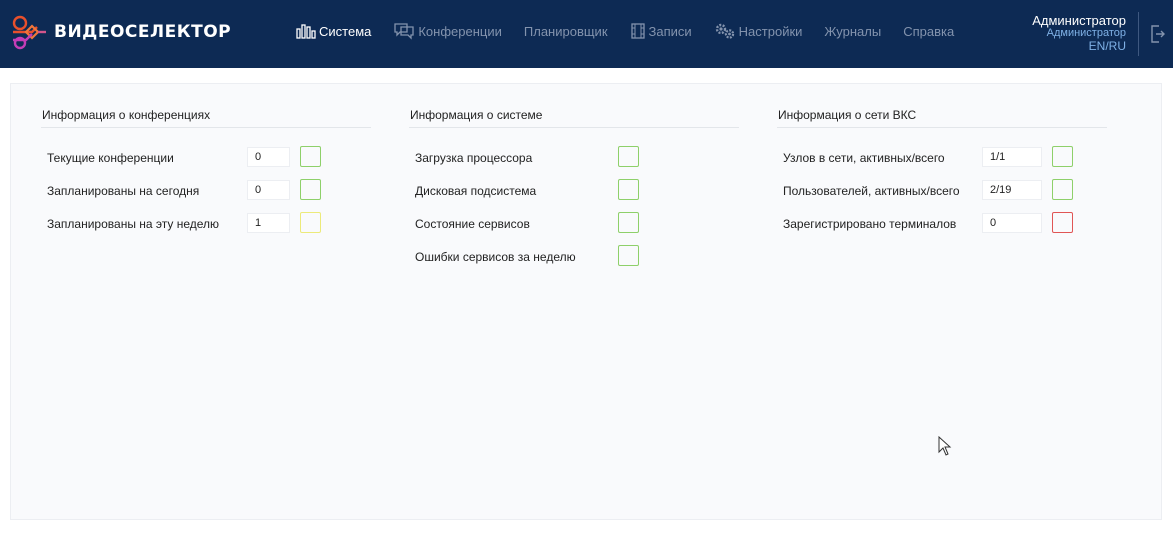 This screenshot has width=1173, height=535. I want to click on row-label: Текущие конференции, so click(110, 158).